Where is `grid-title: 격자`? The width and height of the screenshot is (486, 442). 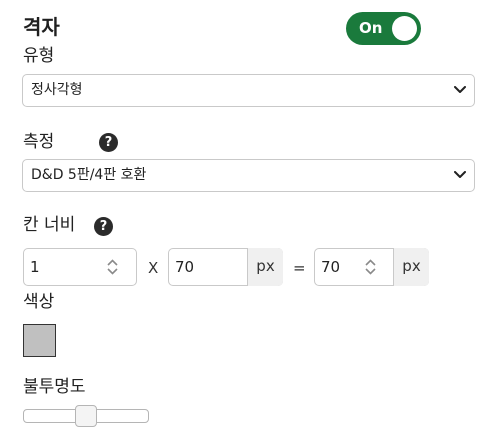
grid-title: 격자 is located at coordinates (41, 27).